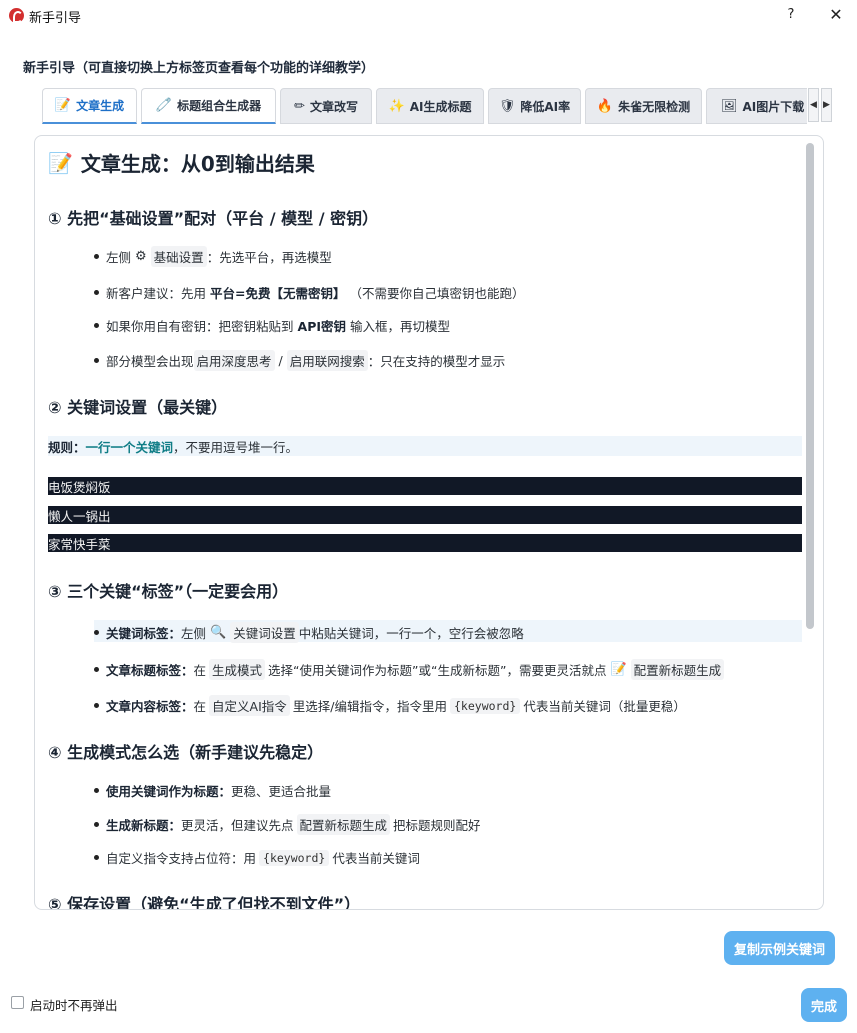 This screenshot has height=1033, width=857. What do you see at coordinates (236, 447) in the screenshot?
I see `text: ，不要用逗号堆一行。` at bounding box center [236, 447].